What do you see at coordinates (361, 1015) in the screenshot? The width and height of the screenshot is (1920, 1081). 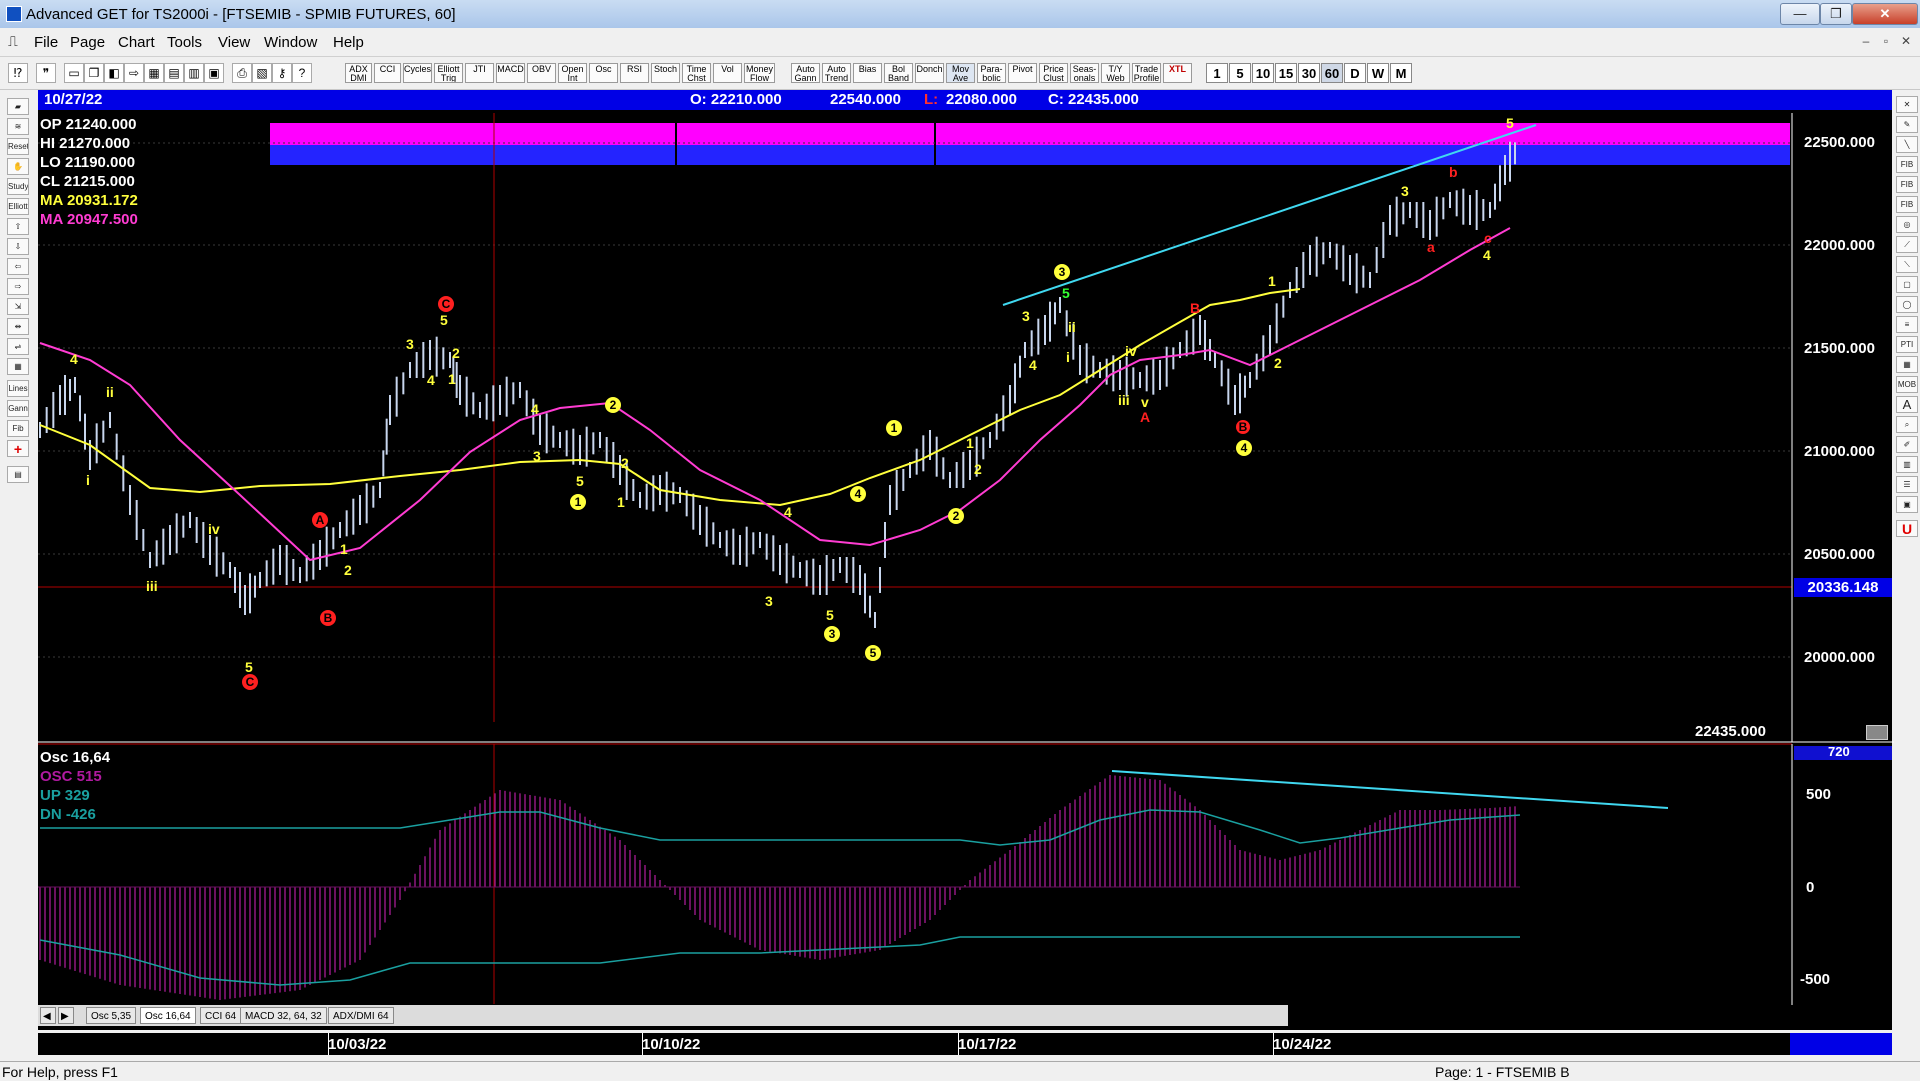 I see `tab-adx-dmi: ADX/DMI 64` at bounding box center [361, 1015].